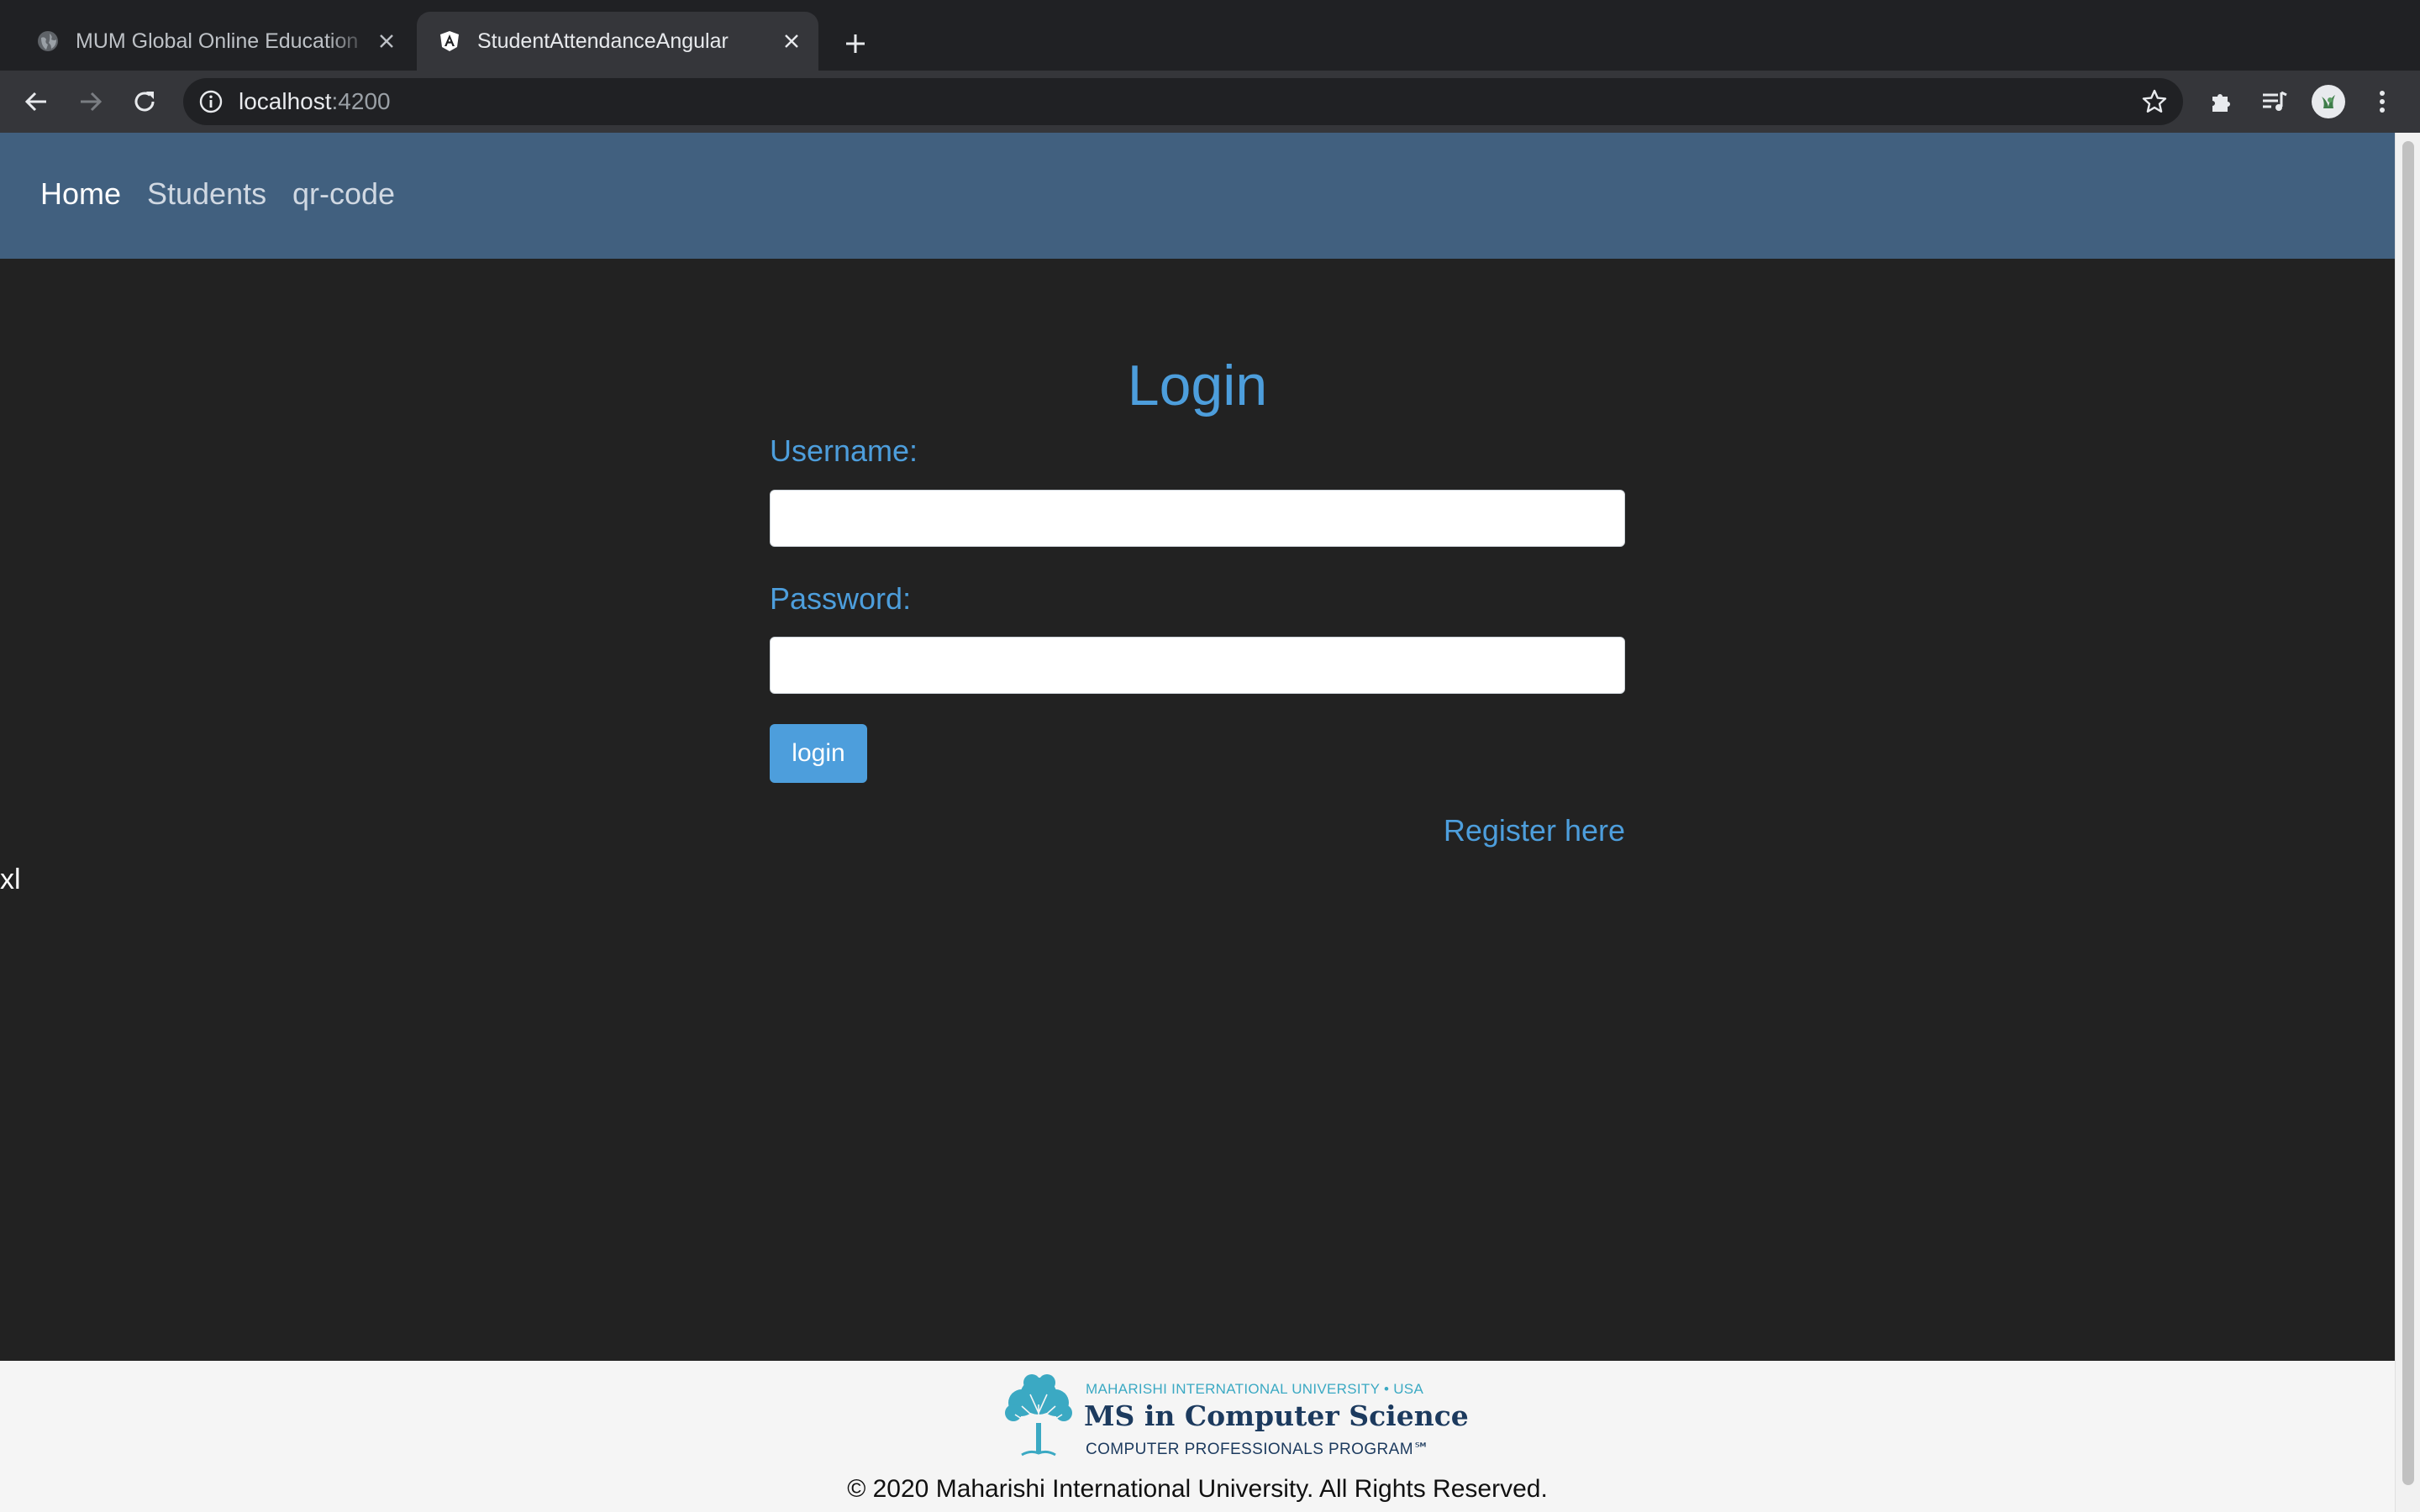  I want to click on reload-icon, so click(144, 101).